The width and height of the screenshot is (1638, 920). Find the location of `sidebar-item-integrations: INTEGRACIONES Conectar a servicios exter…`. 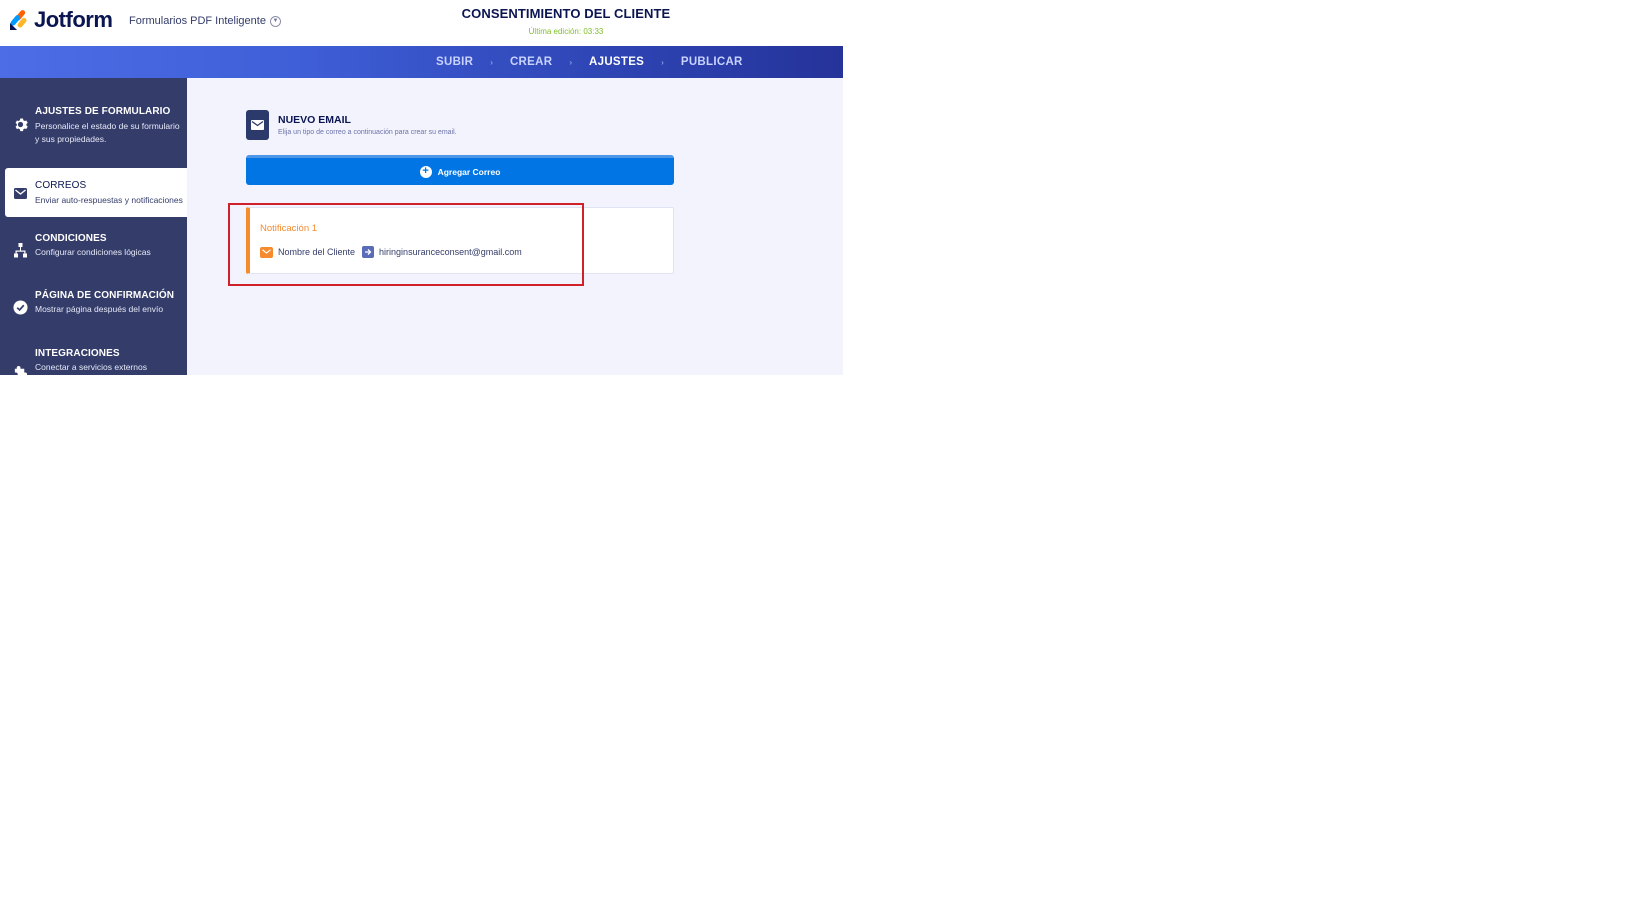

sidebar-item-integrations: INTEGRACIONES Conectar a servicios exter… is located at coordinates (93, 357).